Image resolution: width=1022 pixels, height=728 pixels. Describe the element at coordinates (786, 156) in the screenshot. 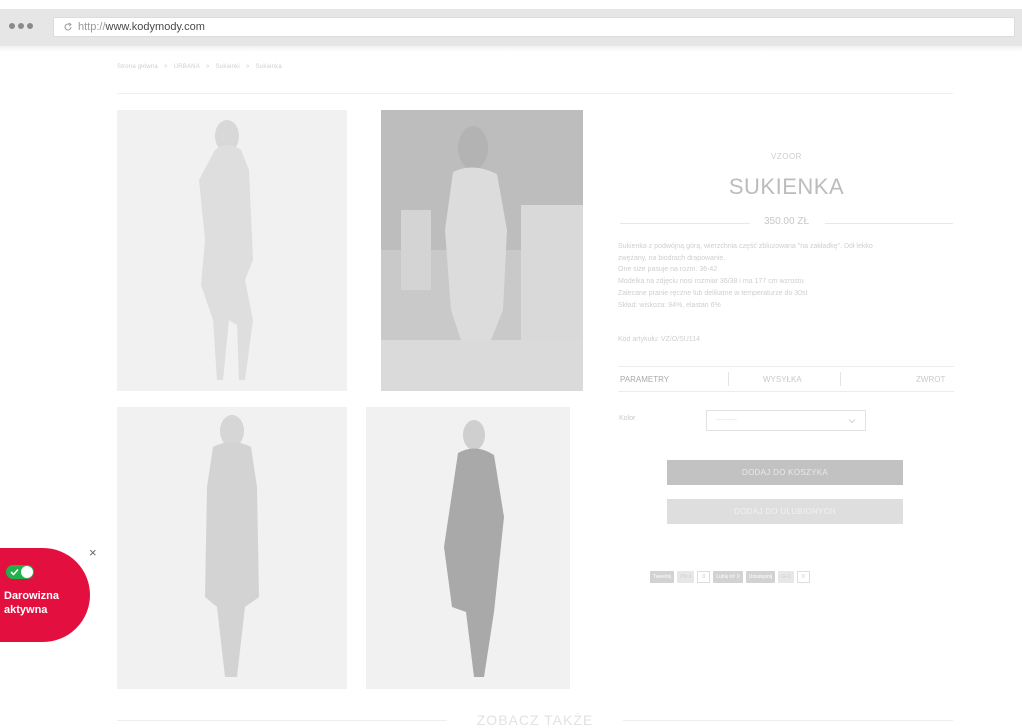

I see `product-brand: VZOOR` at that location.